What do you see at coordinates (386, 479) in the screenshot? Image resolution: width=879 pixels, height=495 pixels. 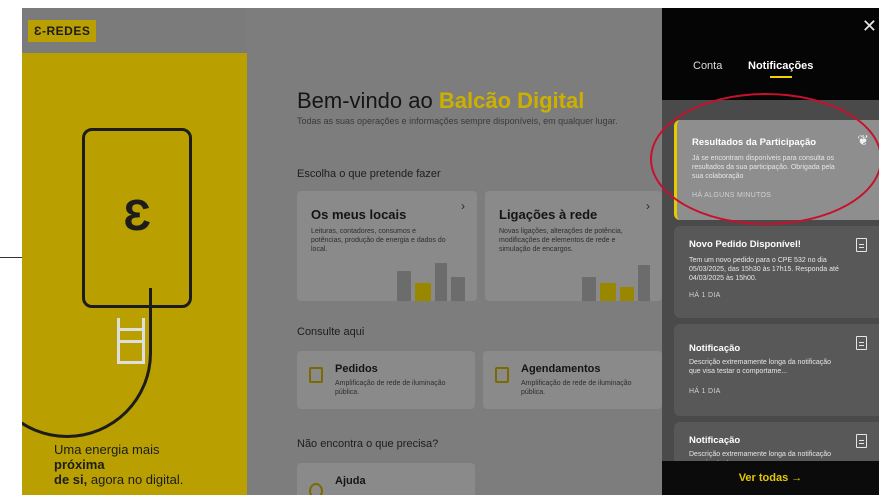 I see `card-help: Ajuda` at bounding box center [386, 479].